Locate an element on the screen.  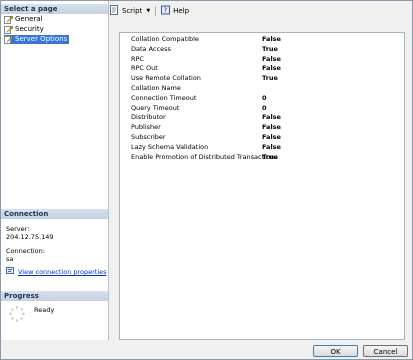
property-row: RPC Out False is located at coordinates (262, 69).